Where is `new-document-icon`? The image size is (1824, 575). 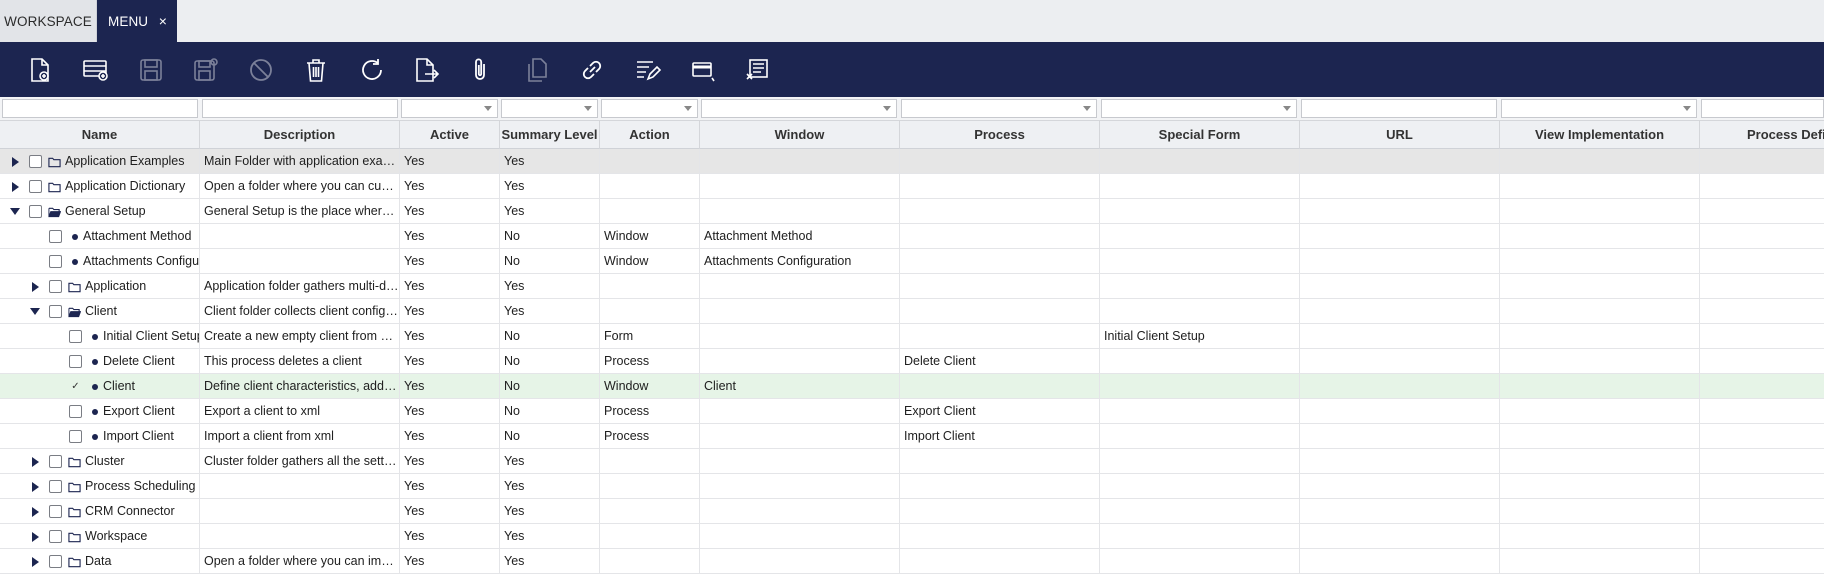
new-document-icon is located at coordinates (40, 70).